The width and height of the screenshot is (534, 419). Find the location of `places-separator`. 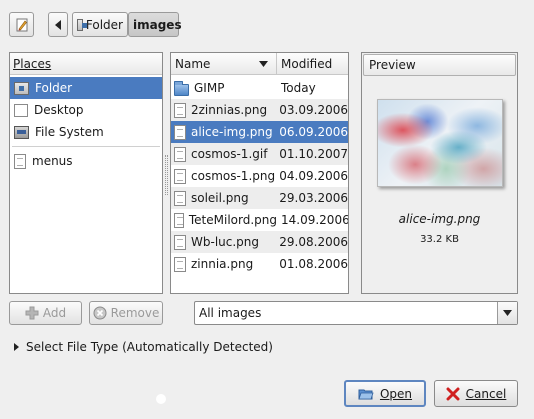

places-separator is located at coordinates (86, 146).